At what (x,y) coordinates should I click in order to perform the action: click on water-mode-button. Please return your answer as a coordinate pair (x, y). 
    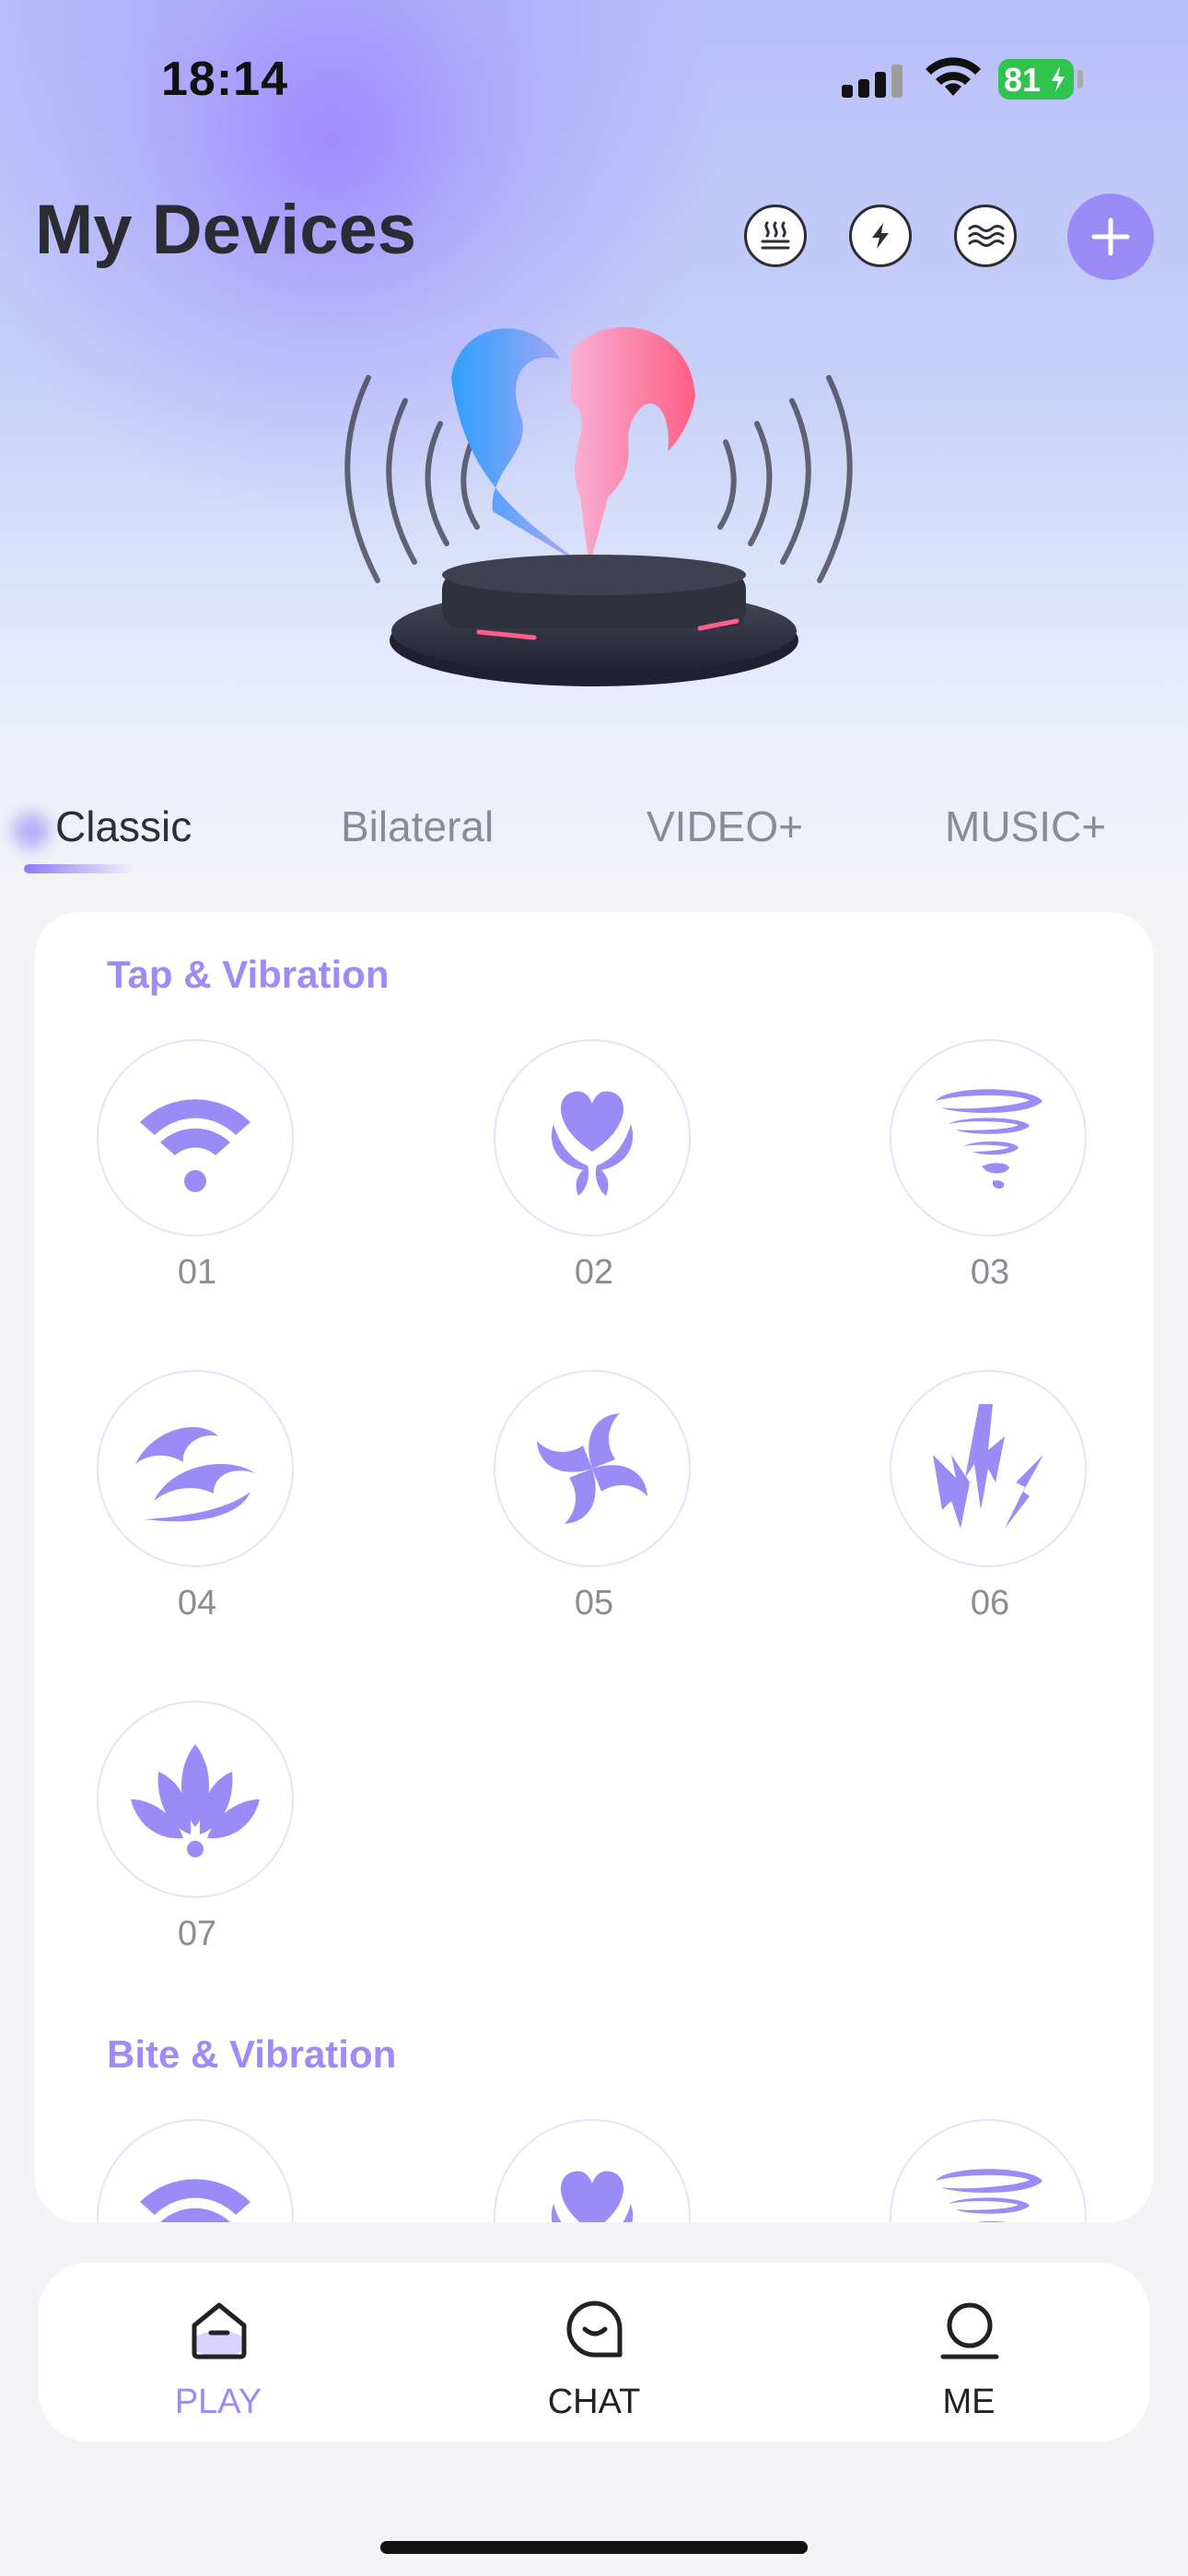
    Looking at the image, I should click on (985, 236).